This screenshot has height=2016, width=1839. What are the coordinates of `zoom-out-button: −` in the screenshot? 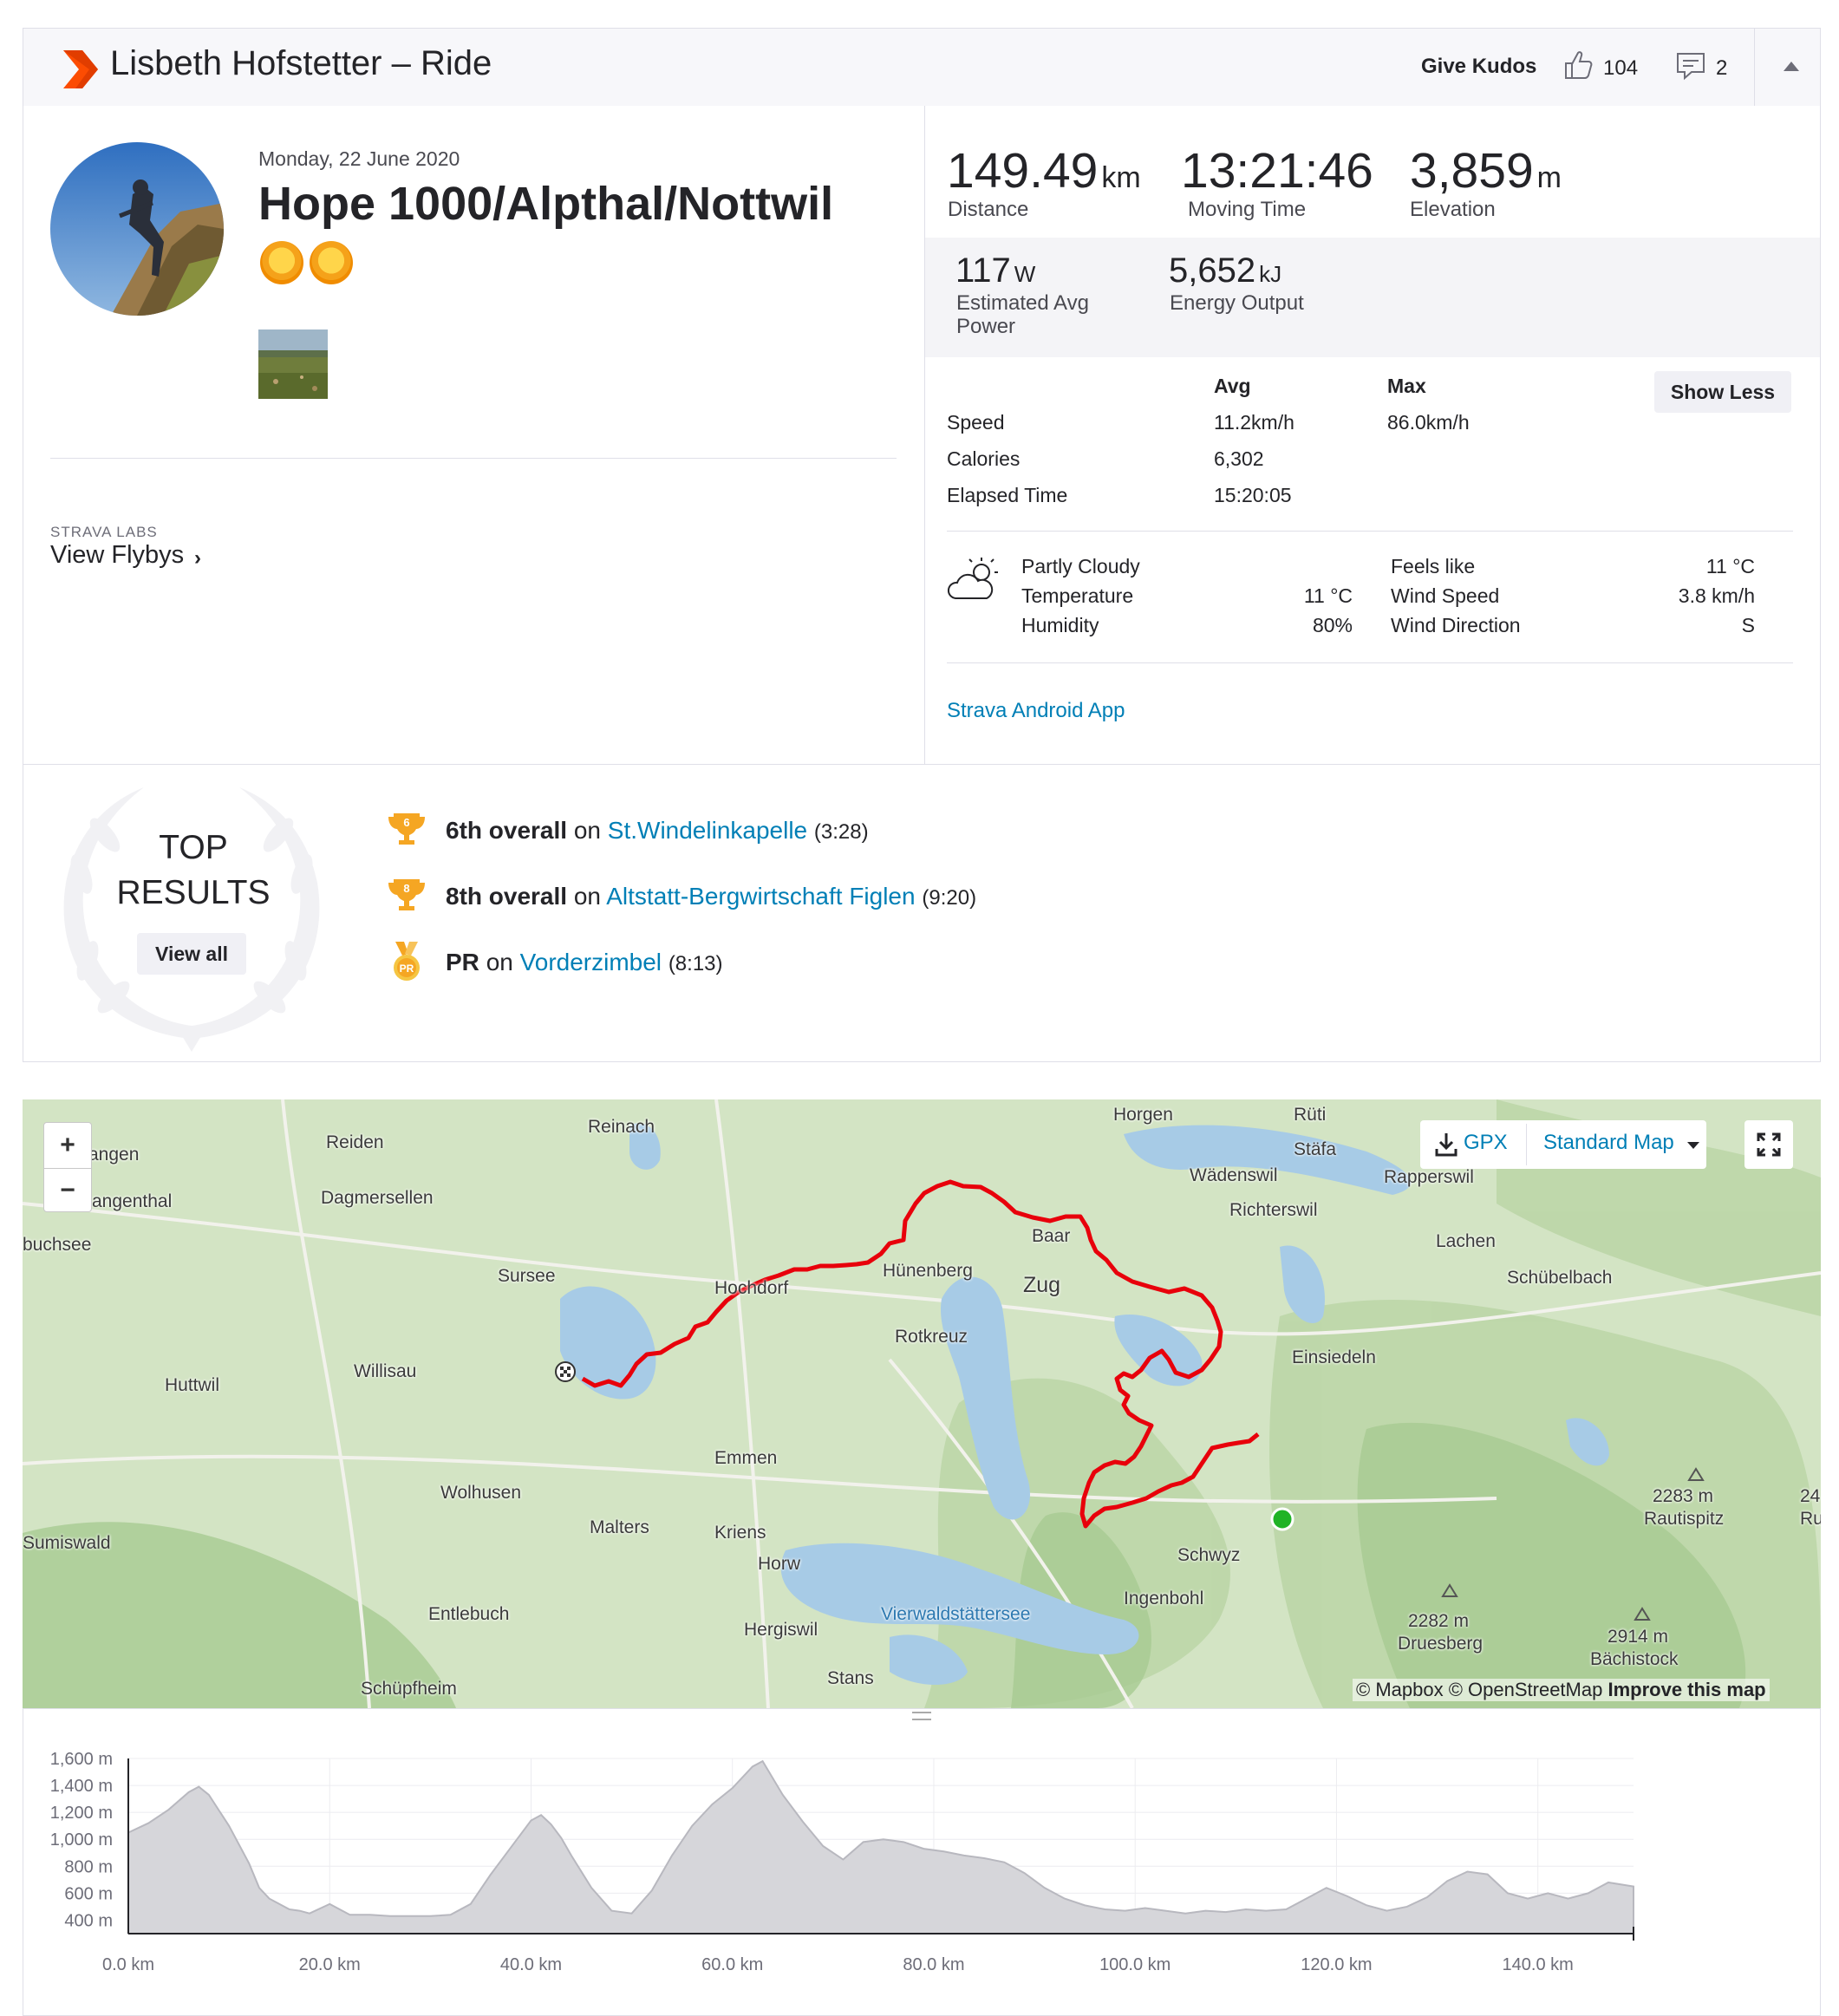 It's located at (67, 1190).